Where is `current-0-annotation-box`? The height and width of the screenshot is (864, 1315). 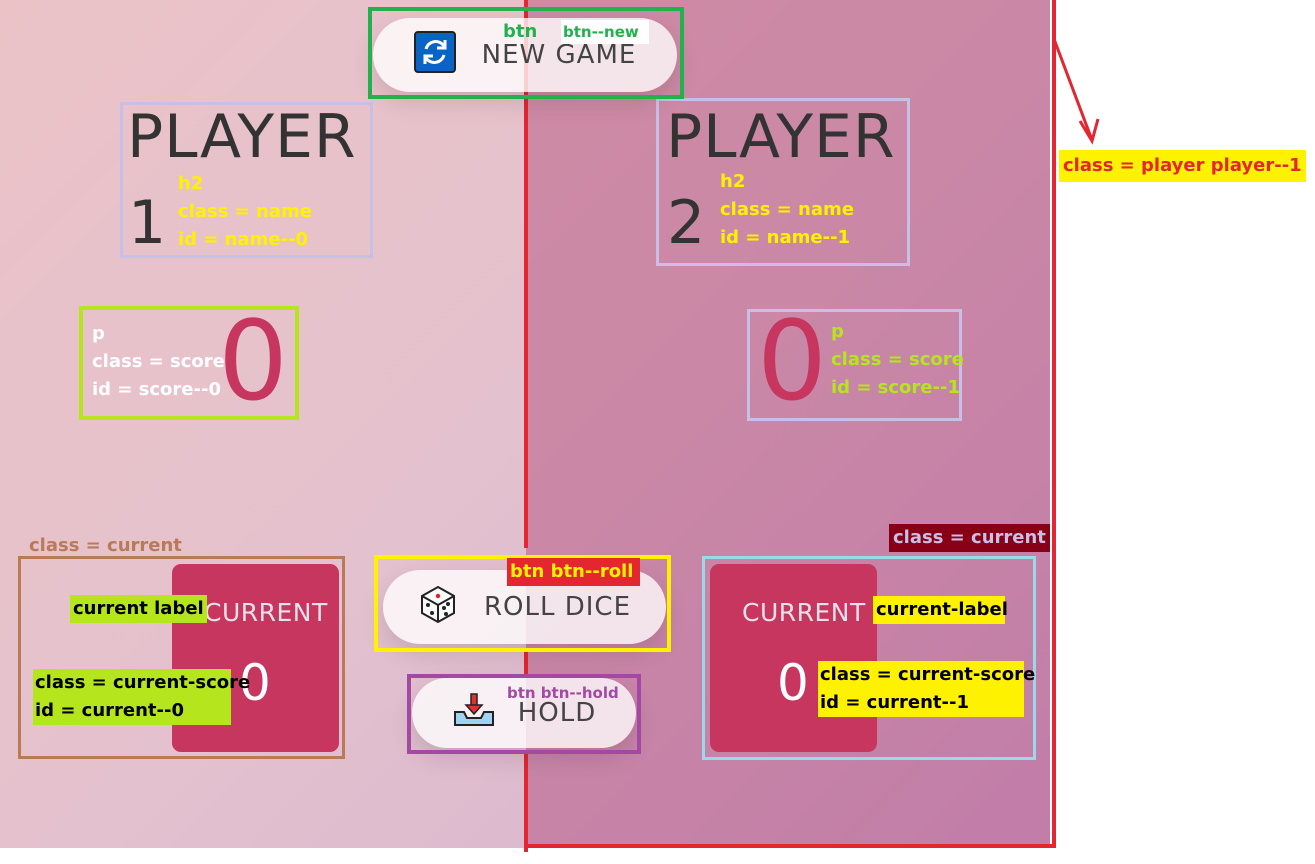
current-0-annotation-box is located at coordinates (181, 657).